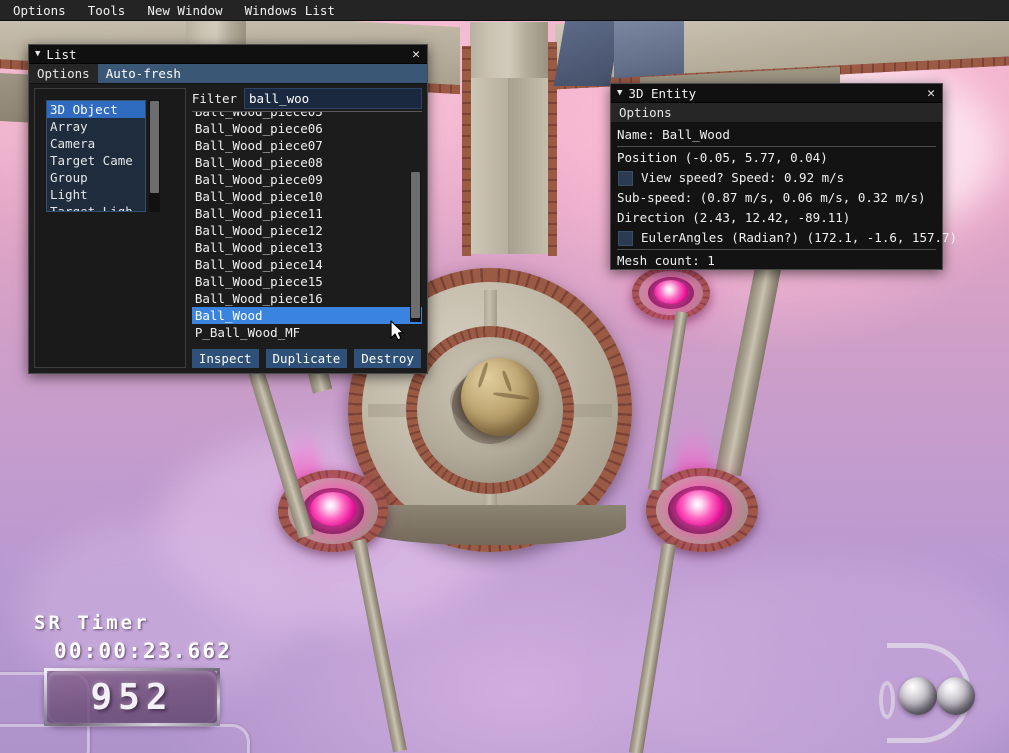 This screenshot has width=1009, height=753. Describe the element at coordinates (333, 98) in the screenshot. I see `filter-input` at that location.